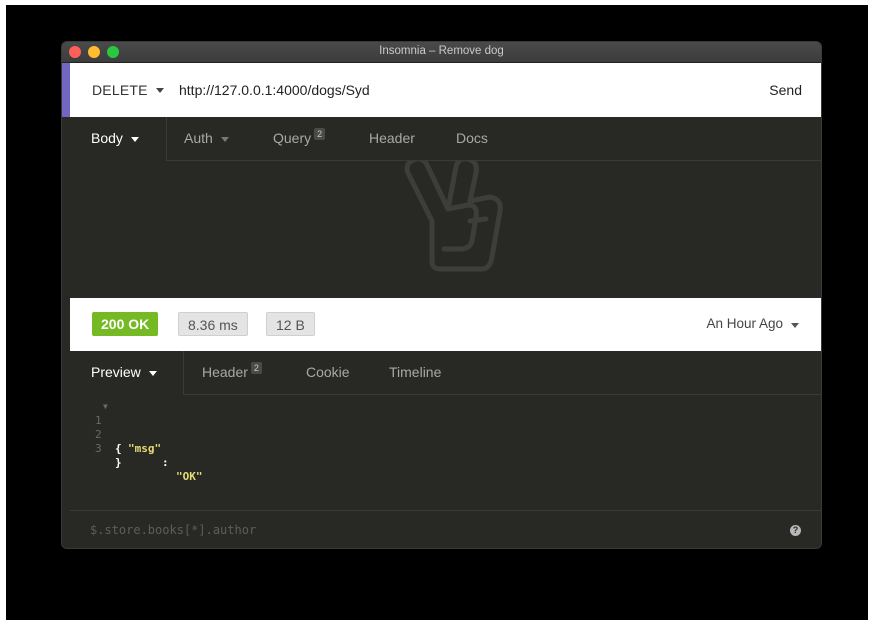 This screenshot has width=870, height=620. I want to click on status-badge: 200 OK, so click(125, 324).